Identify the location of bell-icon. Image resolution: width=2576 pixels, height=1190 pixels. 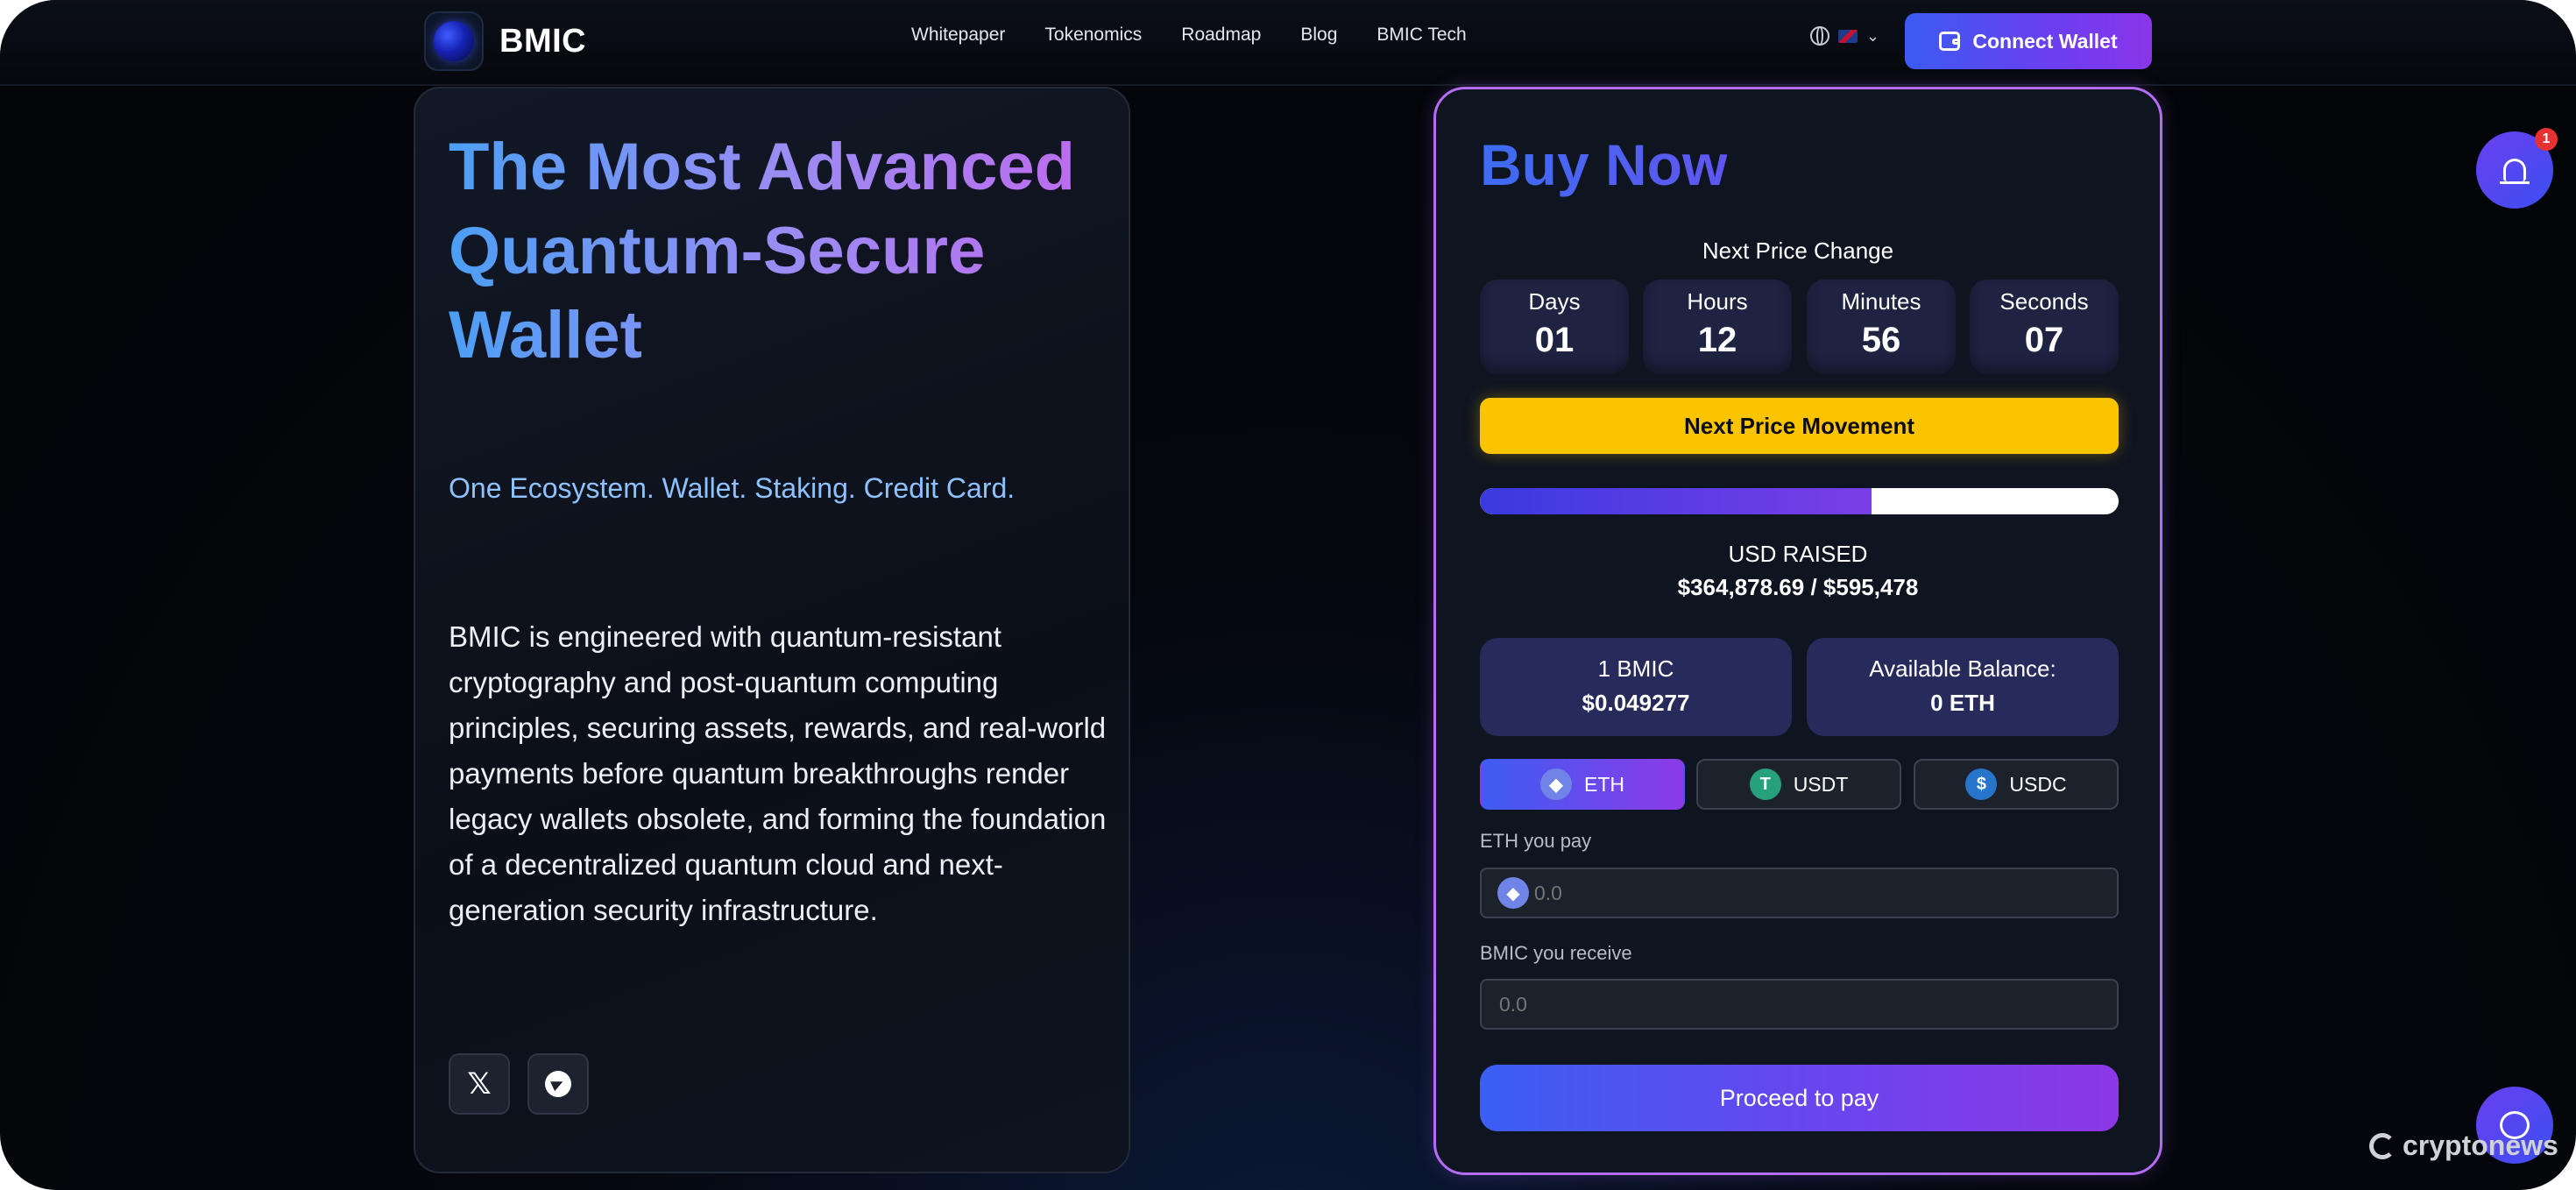
(2515, 171).